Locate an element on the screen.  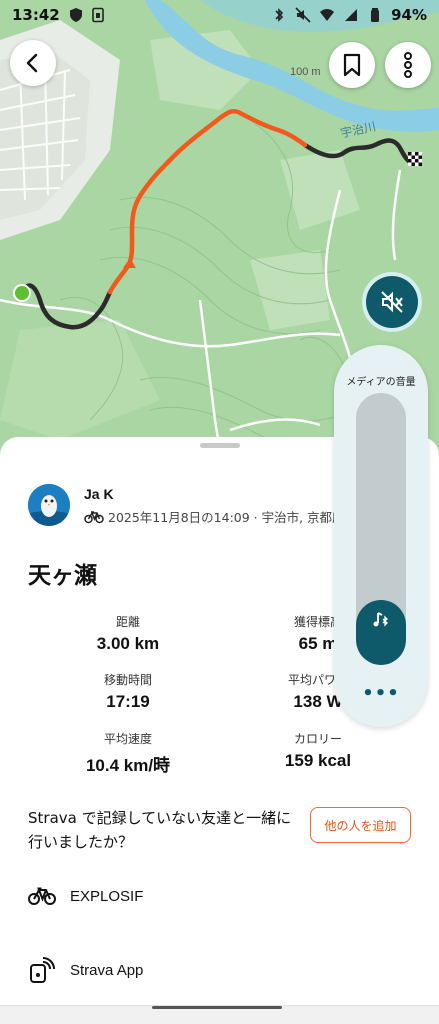
bluetooth-icon is located at coordinates (279, 15).